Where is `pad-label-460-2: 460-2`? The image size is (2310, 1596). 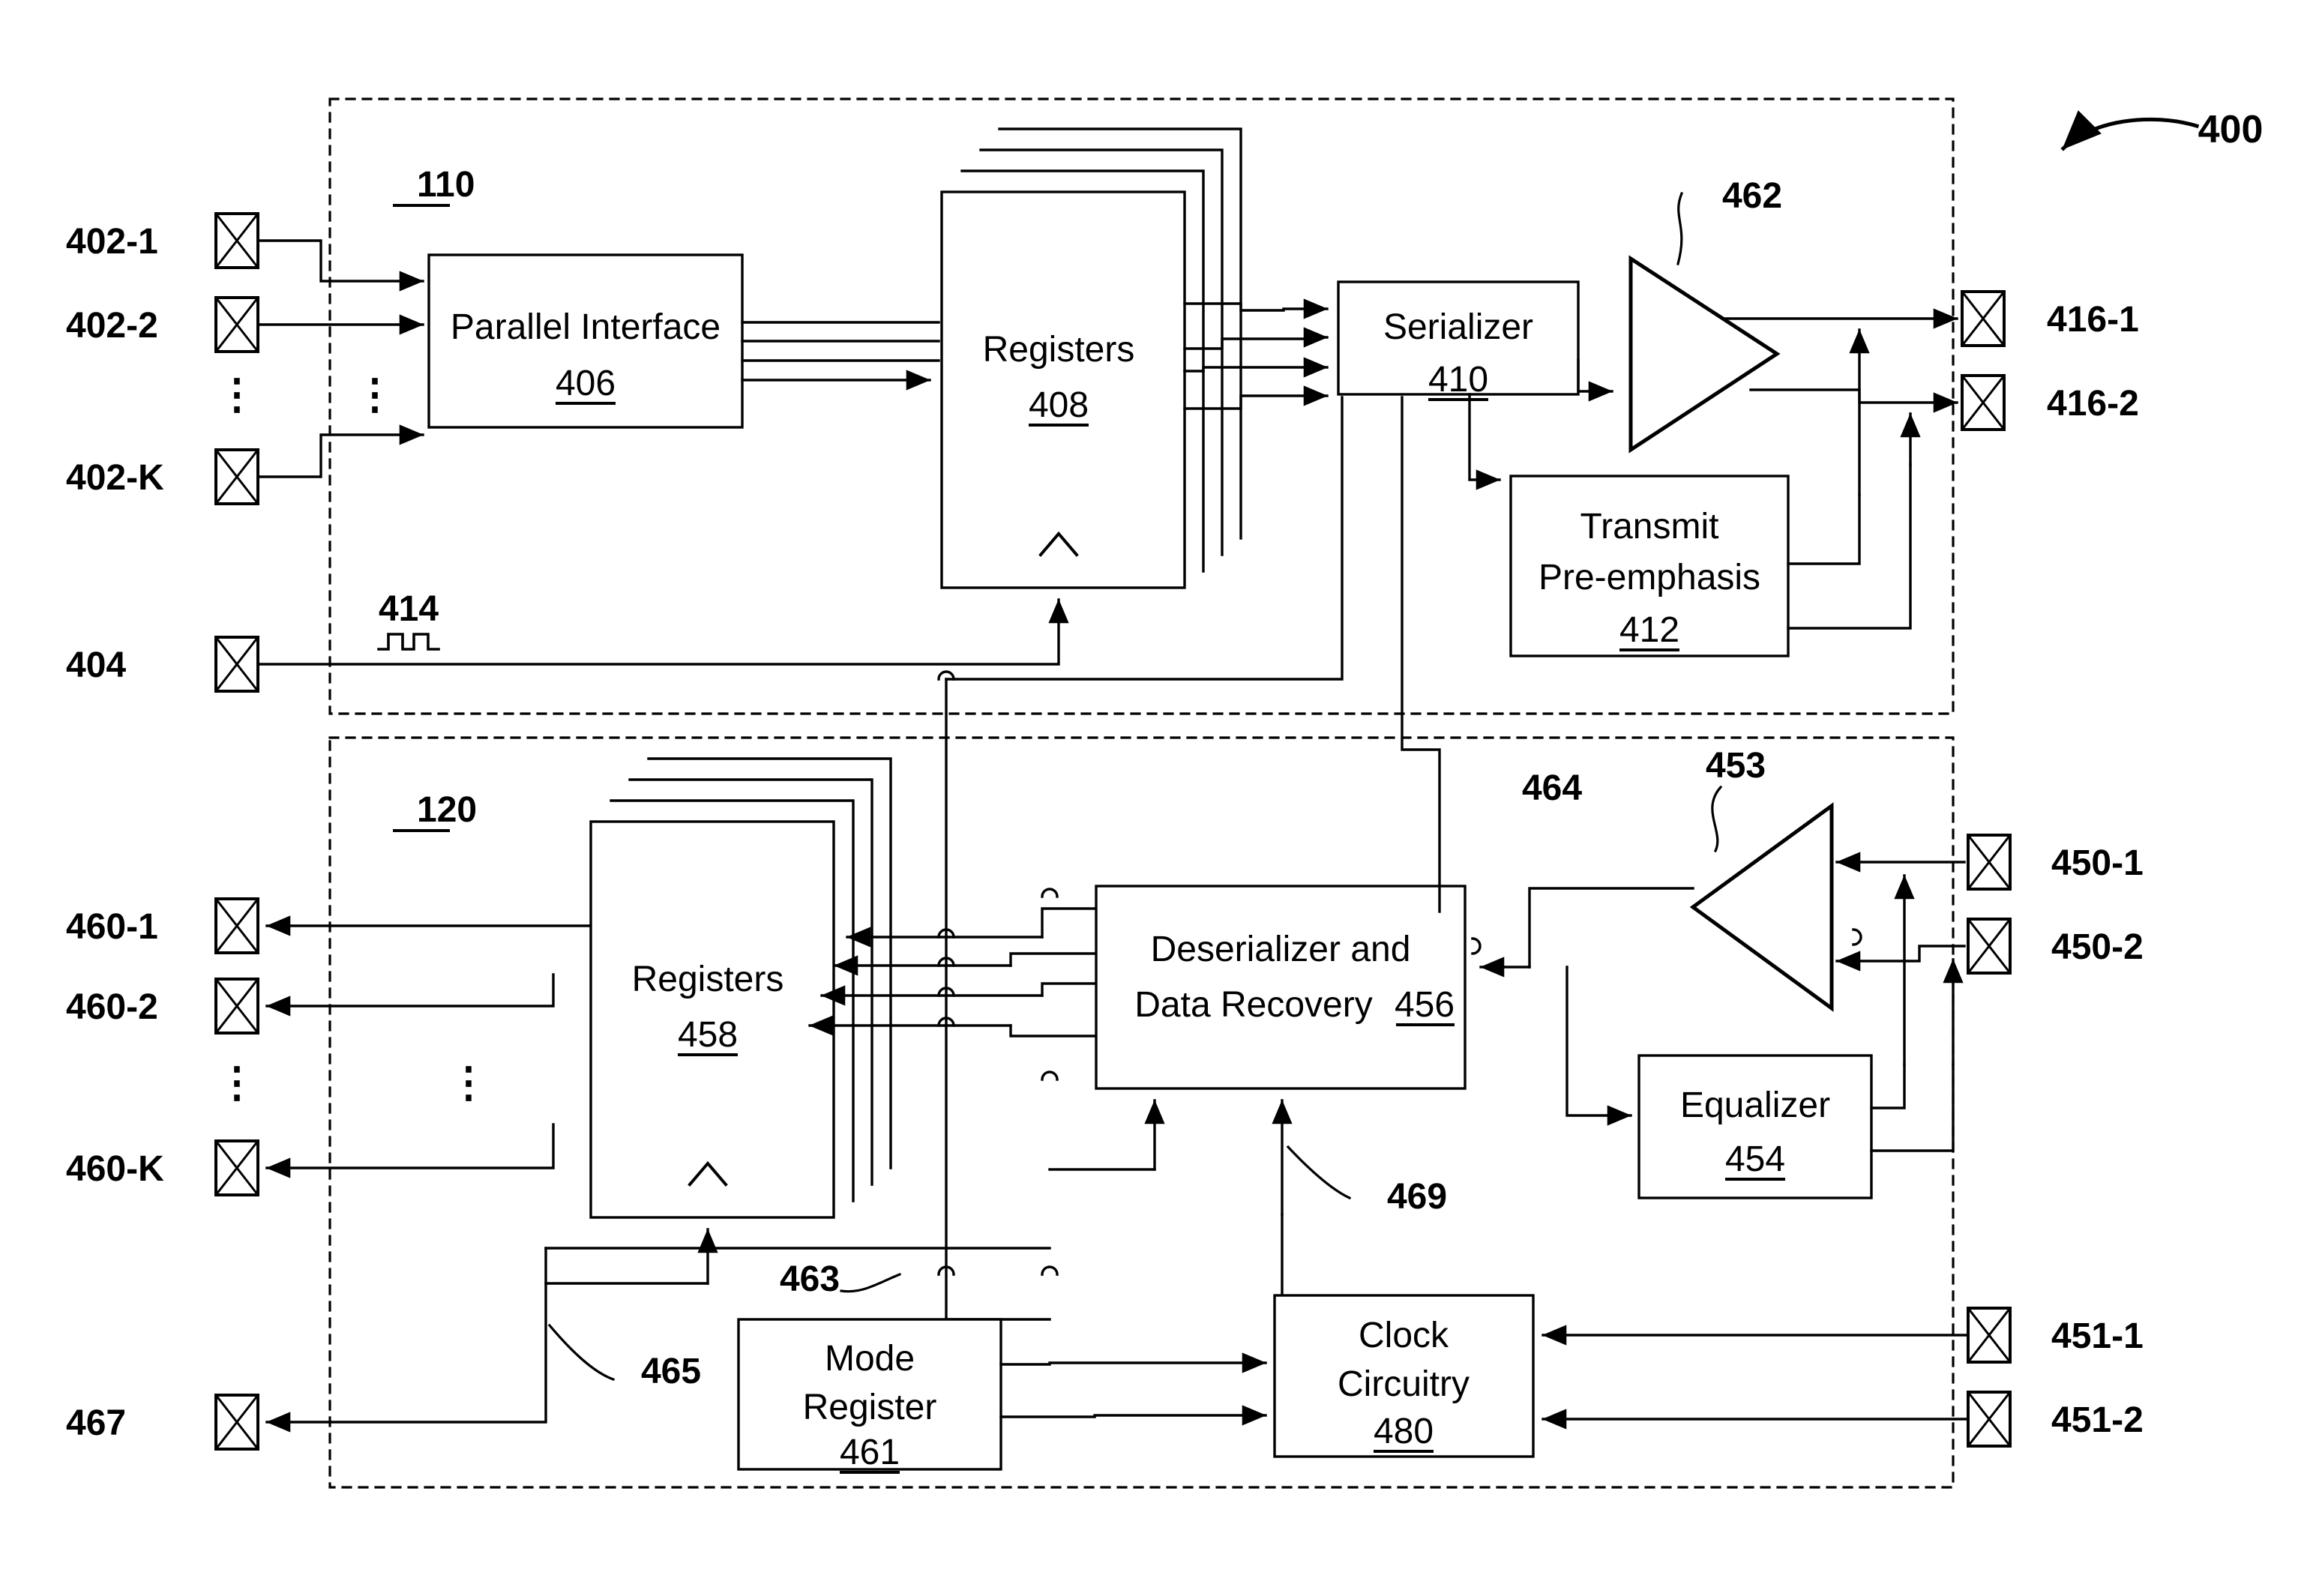 pad-label-460-2: 460-2 is located at coordinates (112, 1007).